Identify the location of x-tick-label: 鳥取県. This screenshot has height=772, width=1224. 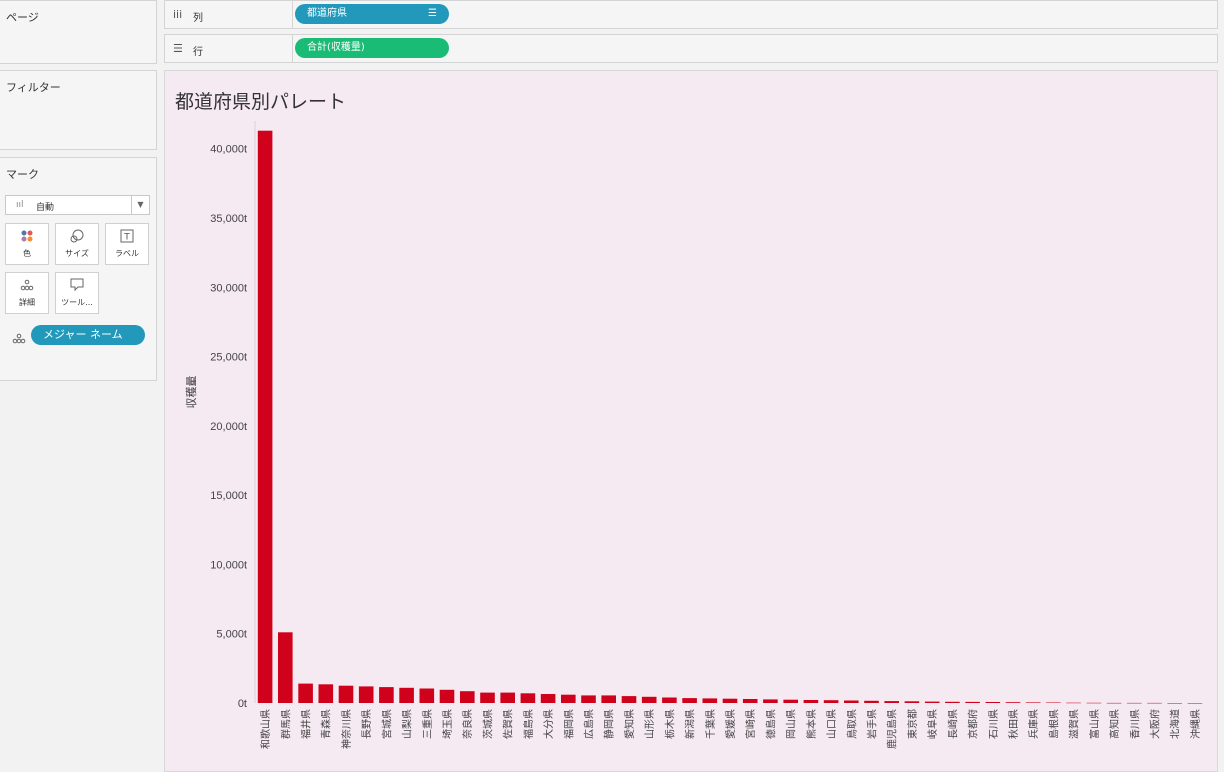
(851, 724).